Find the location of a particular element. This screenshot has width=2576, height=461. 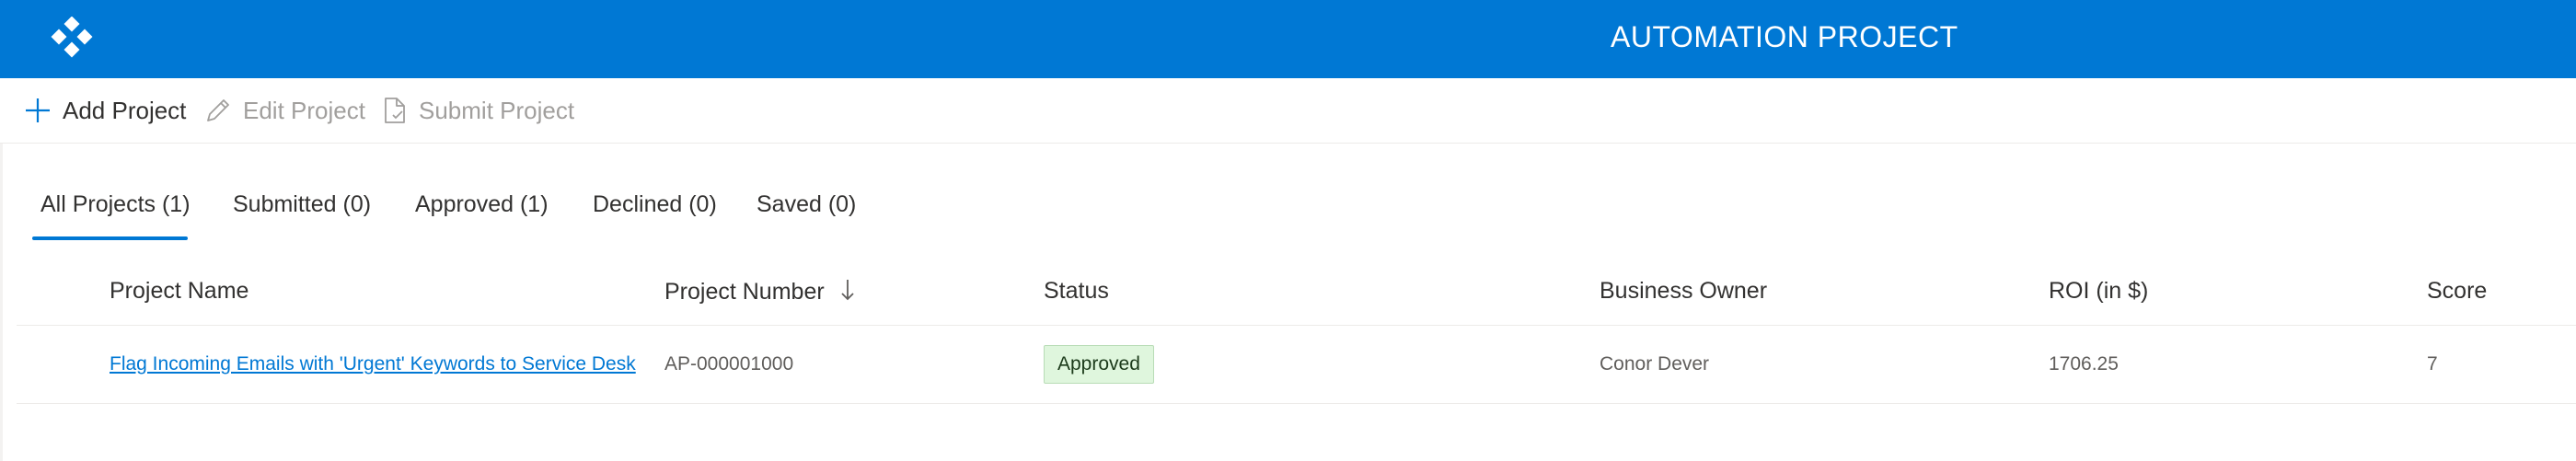

column-header-label: Score is located at coordinates (2457, 291).